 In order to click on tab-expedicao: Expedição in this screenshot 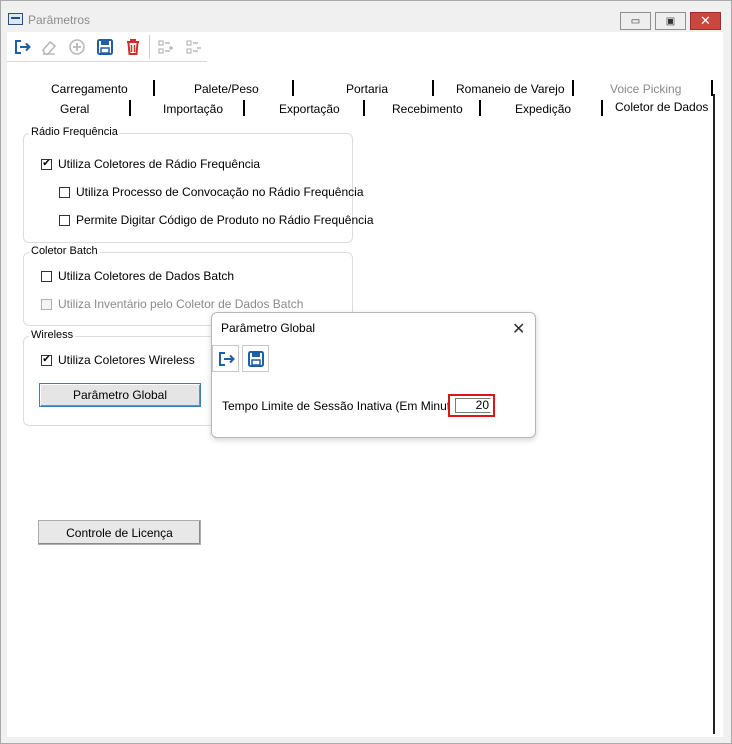, I will do `click(543, 109)`.